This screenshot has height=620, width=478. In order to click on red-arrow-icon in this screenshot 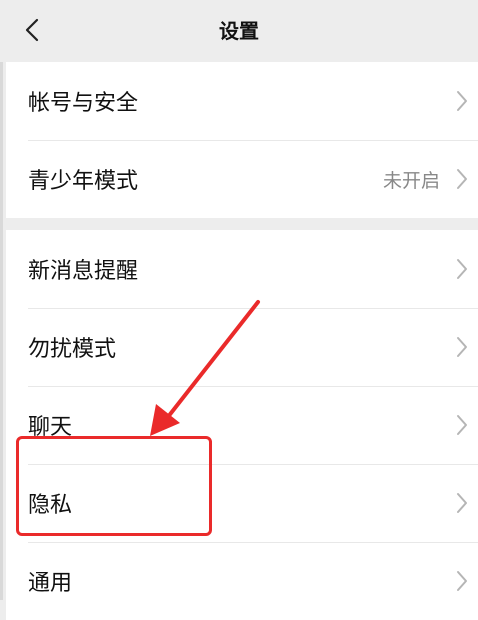, I will do `click(205, 368)`.